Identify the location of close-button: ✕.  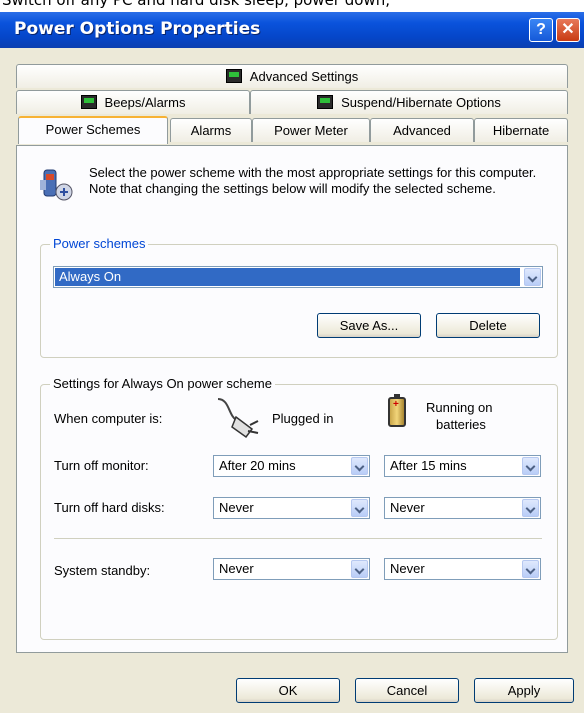
(568, 30).